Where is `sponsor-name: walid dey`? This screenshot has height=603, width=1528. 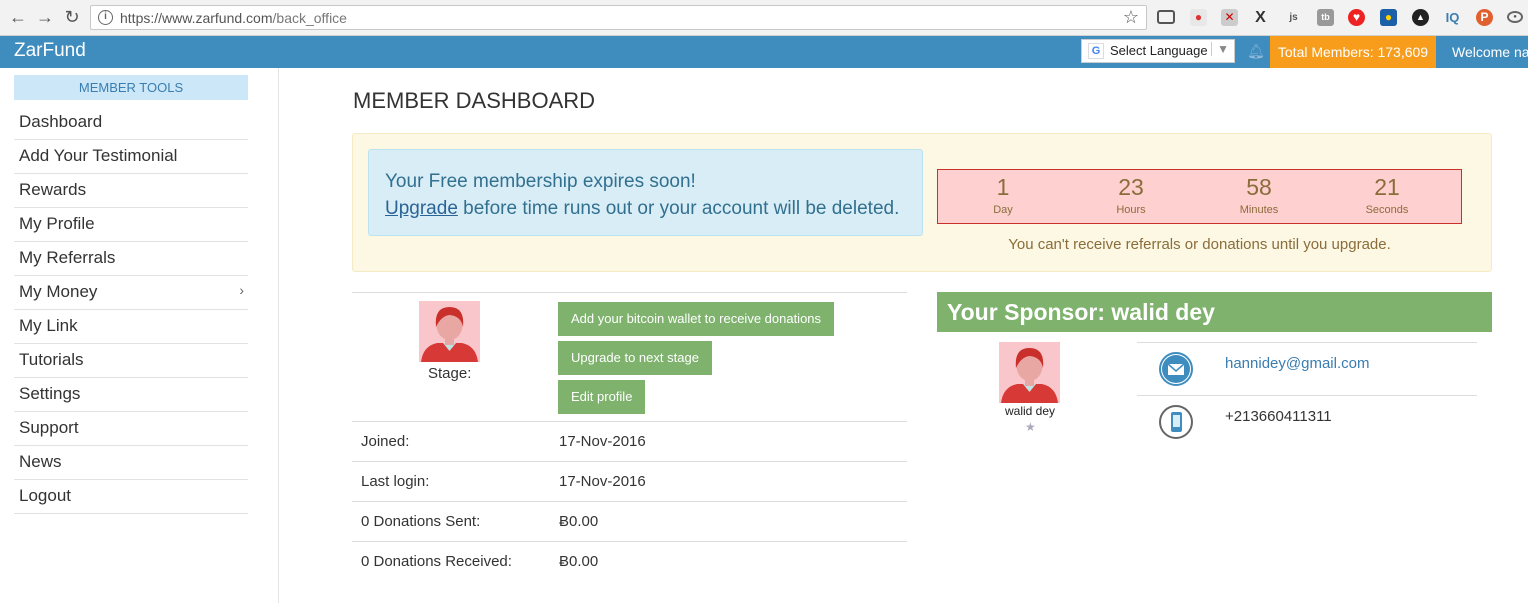
sponsor-name: walid dey is located at coordinates (1030, 411).